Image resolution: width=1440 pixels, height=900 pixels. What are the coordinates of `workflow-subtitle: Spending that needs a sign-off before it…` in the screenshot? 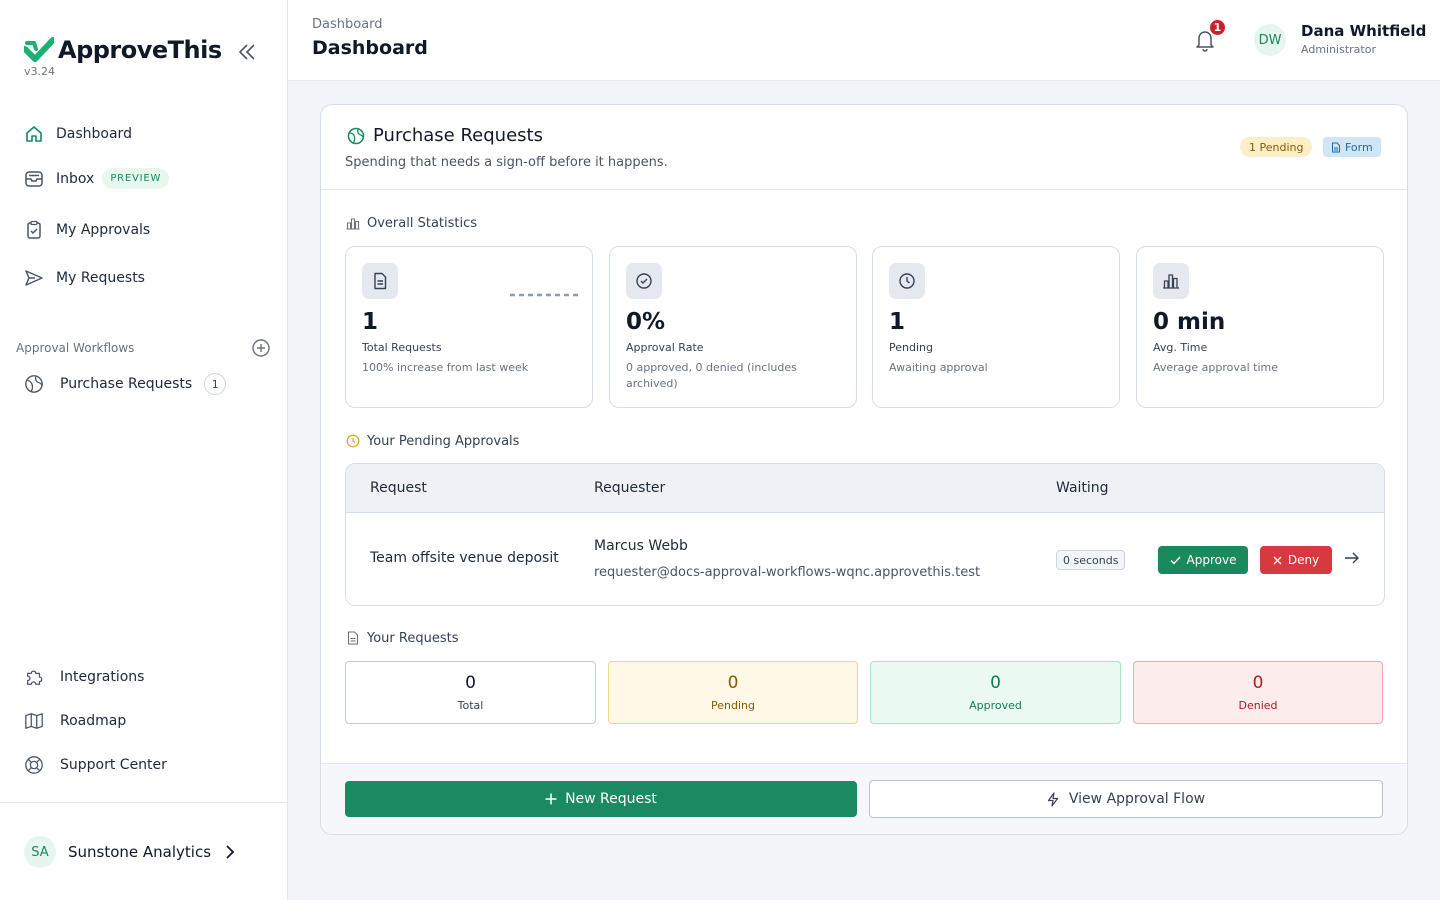 It's located at (506, 162).